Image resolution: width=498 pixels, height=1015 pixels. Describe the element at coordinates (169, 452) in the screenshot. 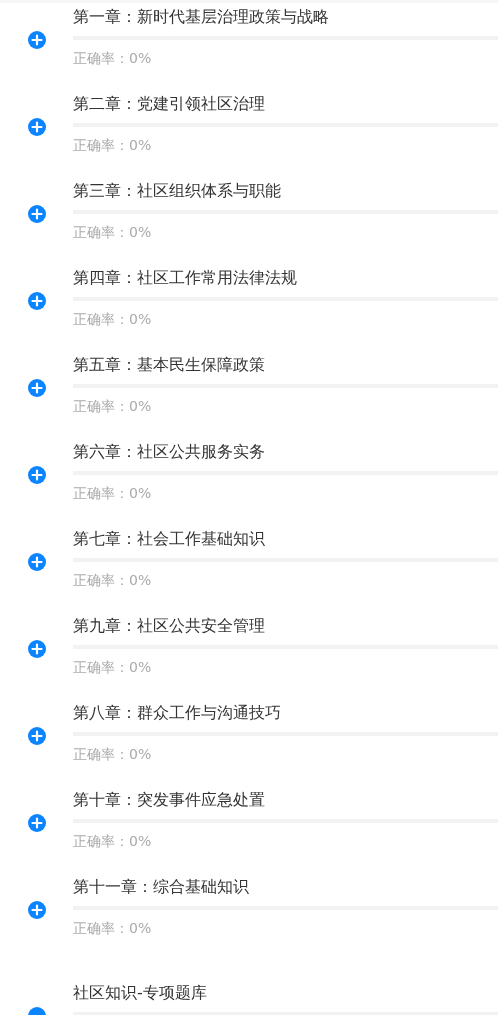

I see `chapter-title: 第六章：社区公共服务实务` at that location.